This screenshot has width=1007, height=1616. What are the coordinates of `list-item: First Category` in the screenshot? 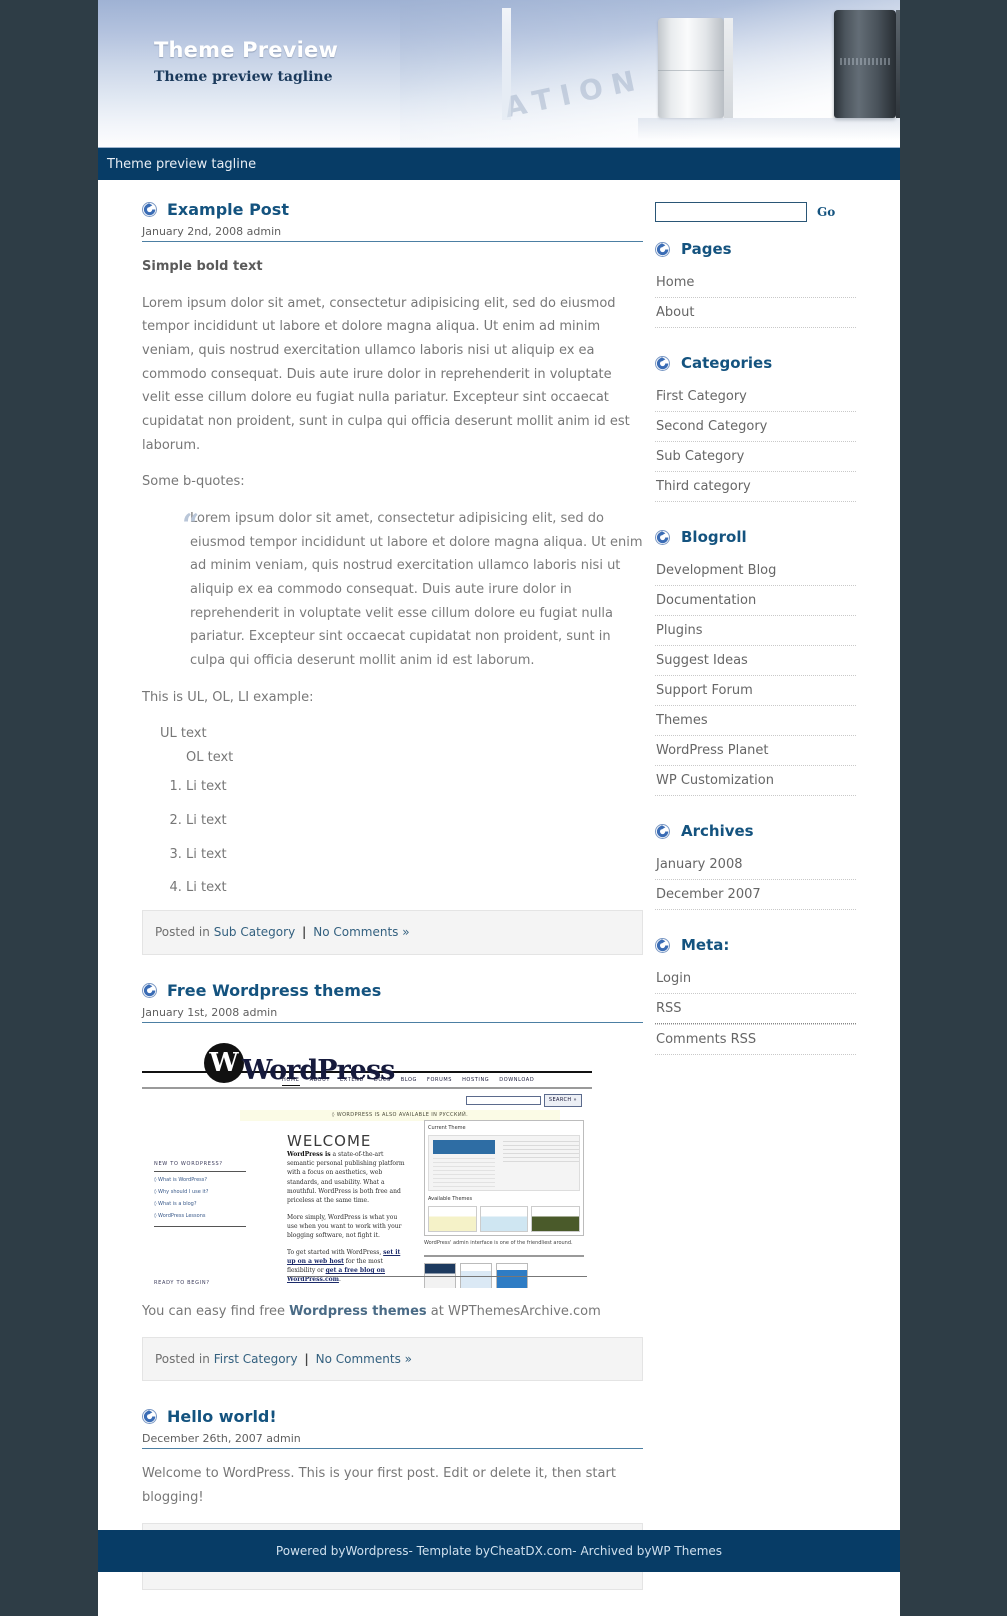 It's located at (755, 397).